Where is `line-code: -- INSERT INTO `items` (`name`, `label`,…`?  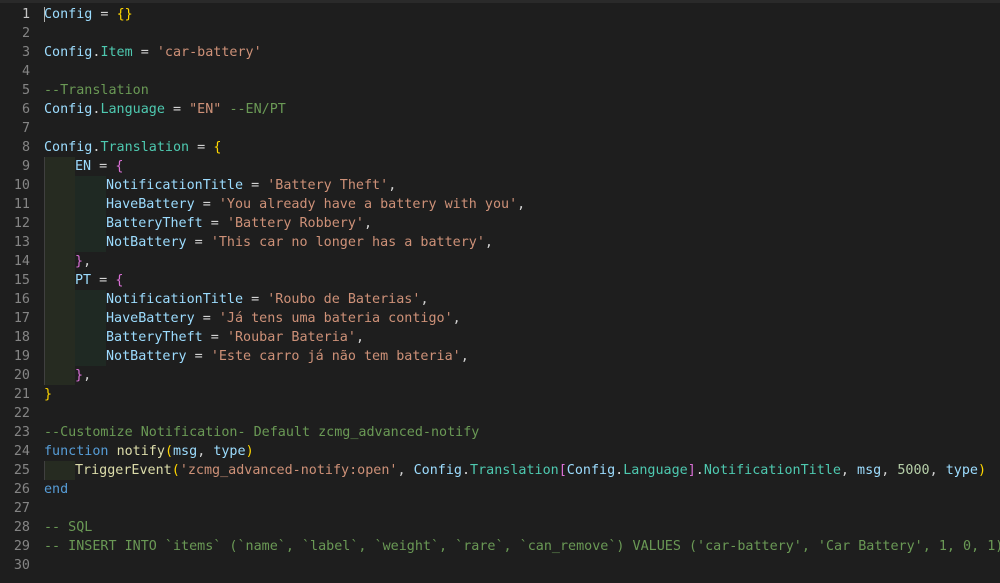 line-code: -- INSERT INTO `items` (`name`, `label`,… is located at coordinates (522, 546).